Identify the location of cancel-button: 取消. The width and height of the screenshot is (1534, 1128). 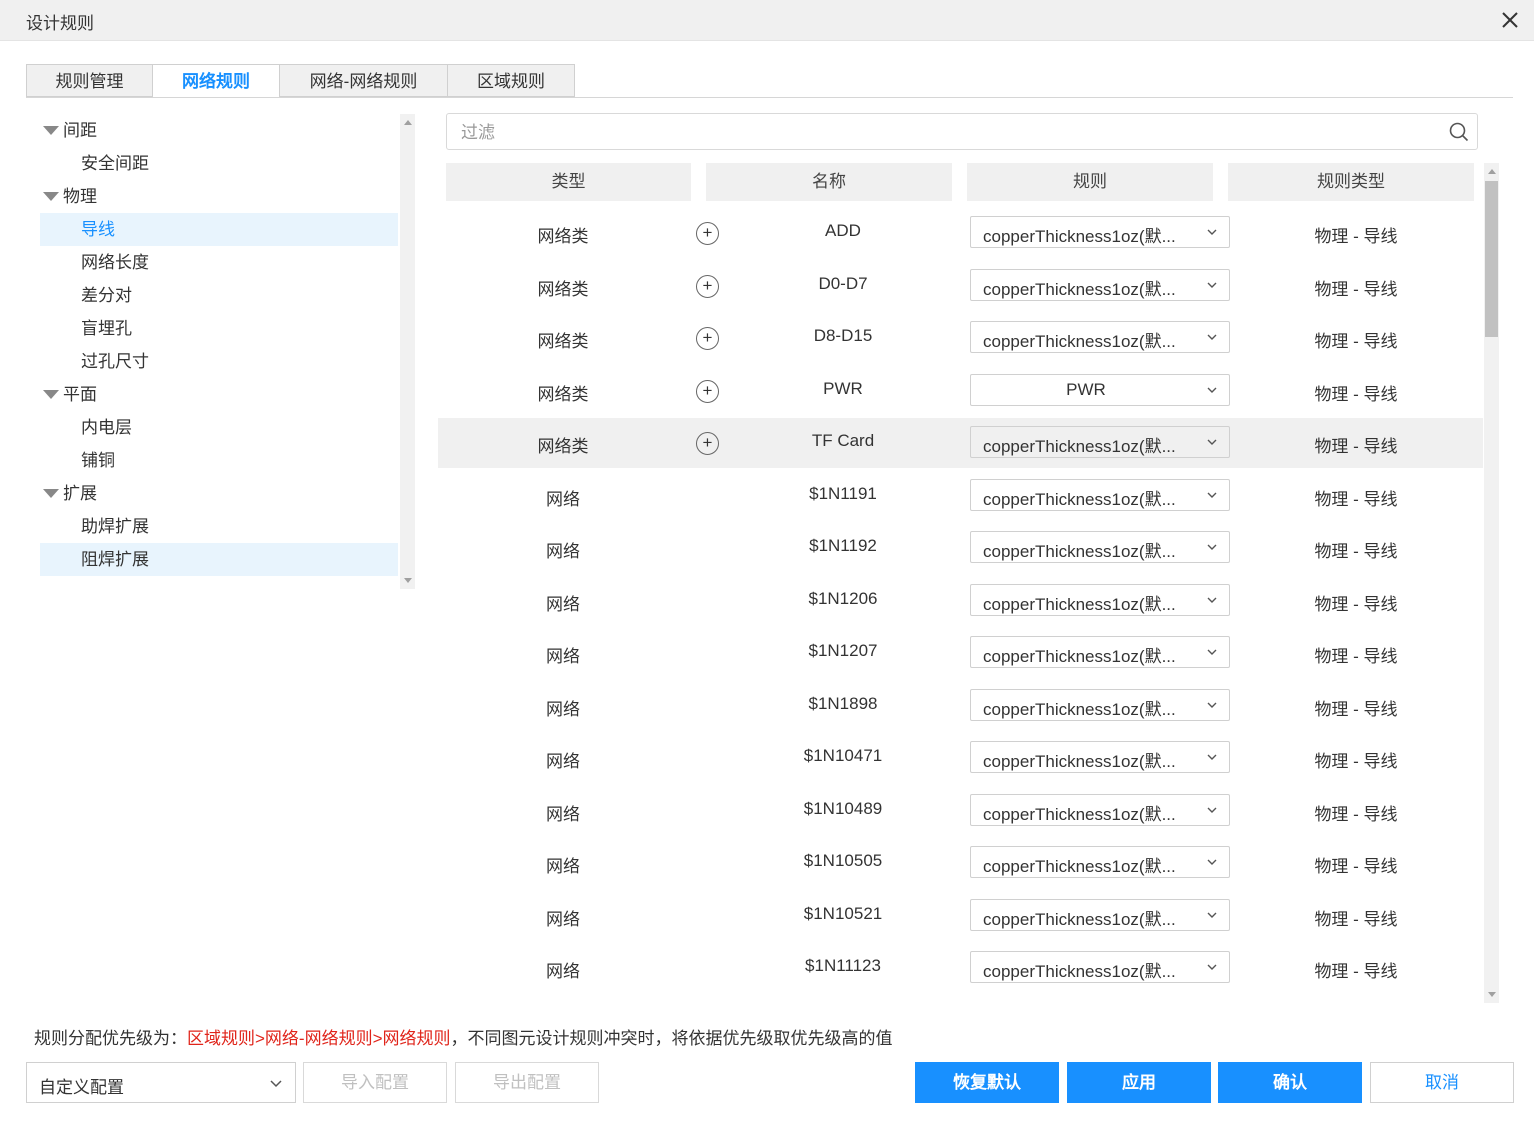
(1442, 1082).